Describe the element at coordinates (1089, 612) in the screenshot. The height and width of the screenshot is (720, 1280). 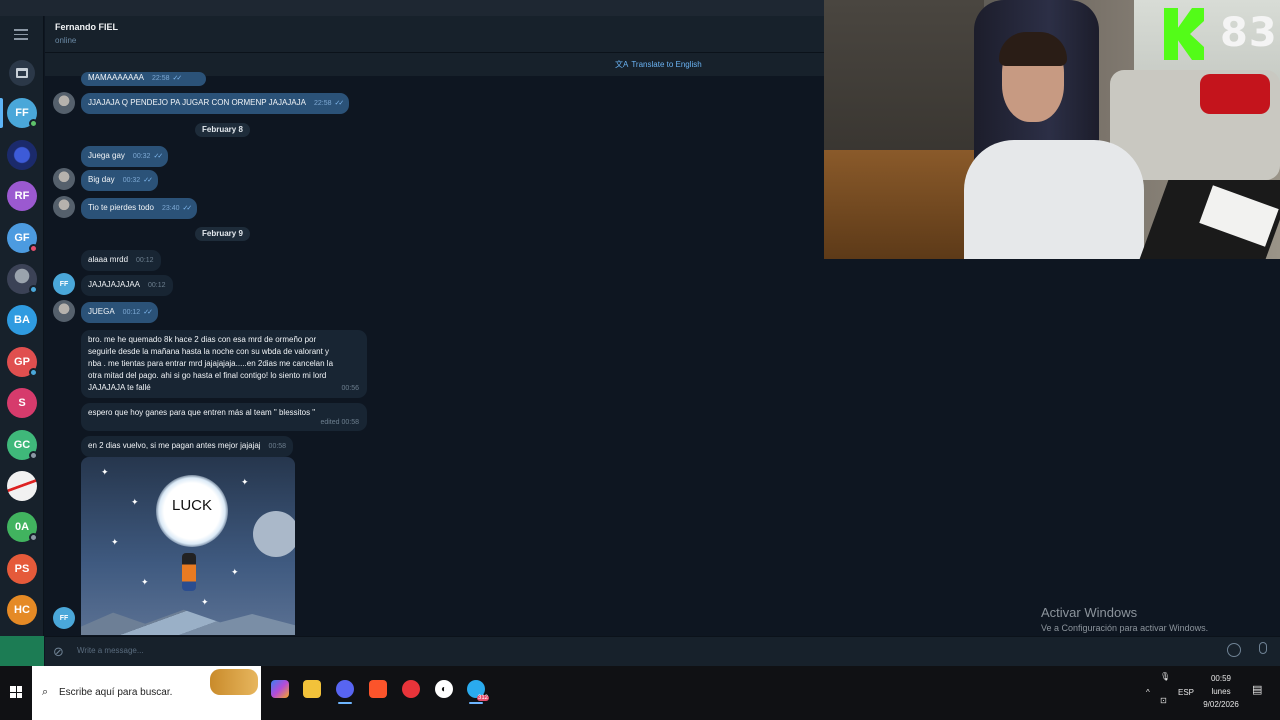
I see `watermark-title: Activar Windows` at that location.